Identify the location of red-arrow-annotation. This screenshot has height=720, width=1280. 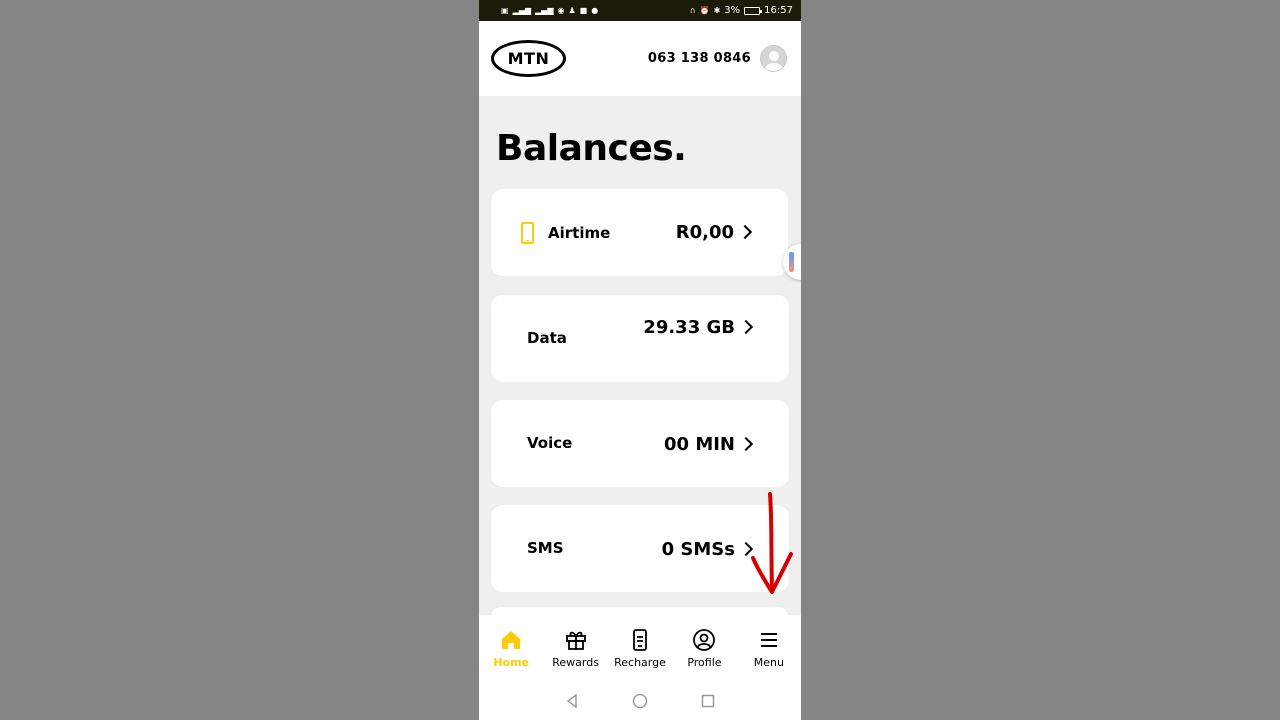
(772, 543).